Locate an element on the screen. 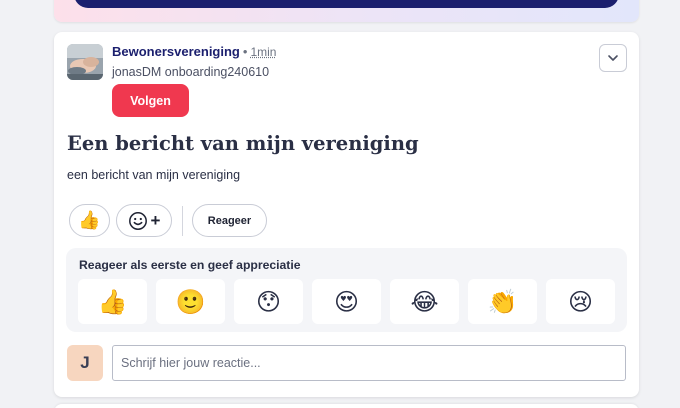  emoji-clapping-button: 👏 is located at coordinates (502, 301).